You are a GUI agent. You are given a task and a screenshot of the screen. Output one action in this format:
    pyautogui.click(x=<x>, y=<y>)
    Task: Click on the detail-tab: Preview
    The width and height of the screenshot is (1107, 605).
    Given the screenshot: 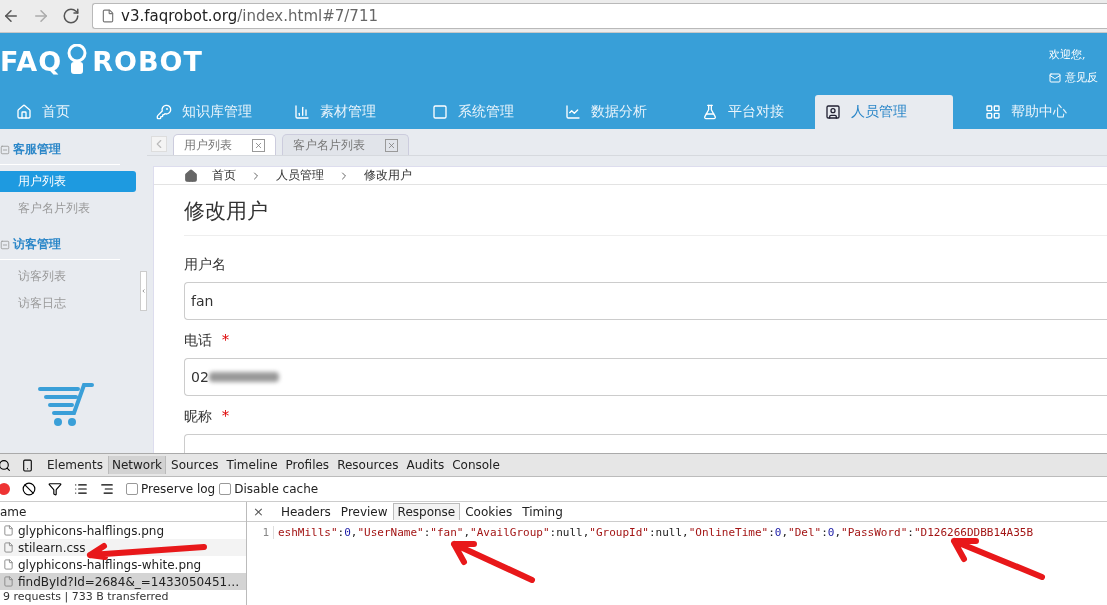 What is the action you would take?
    pyautogui.click(x=364, y=511)
    